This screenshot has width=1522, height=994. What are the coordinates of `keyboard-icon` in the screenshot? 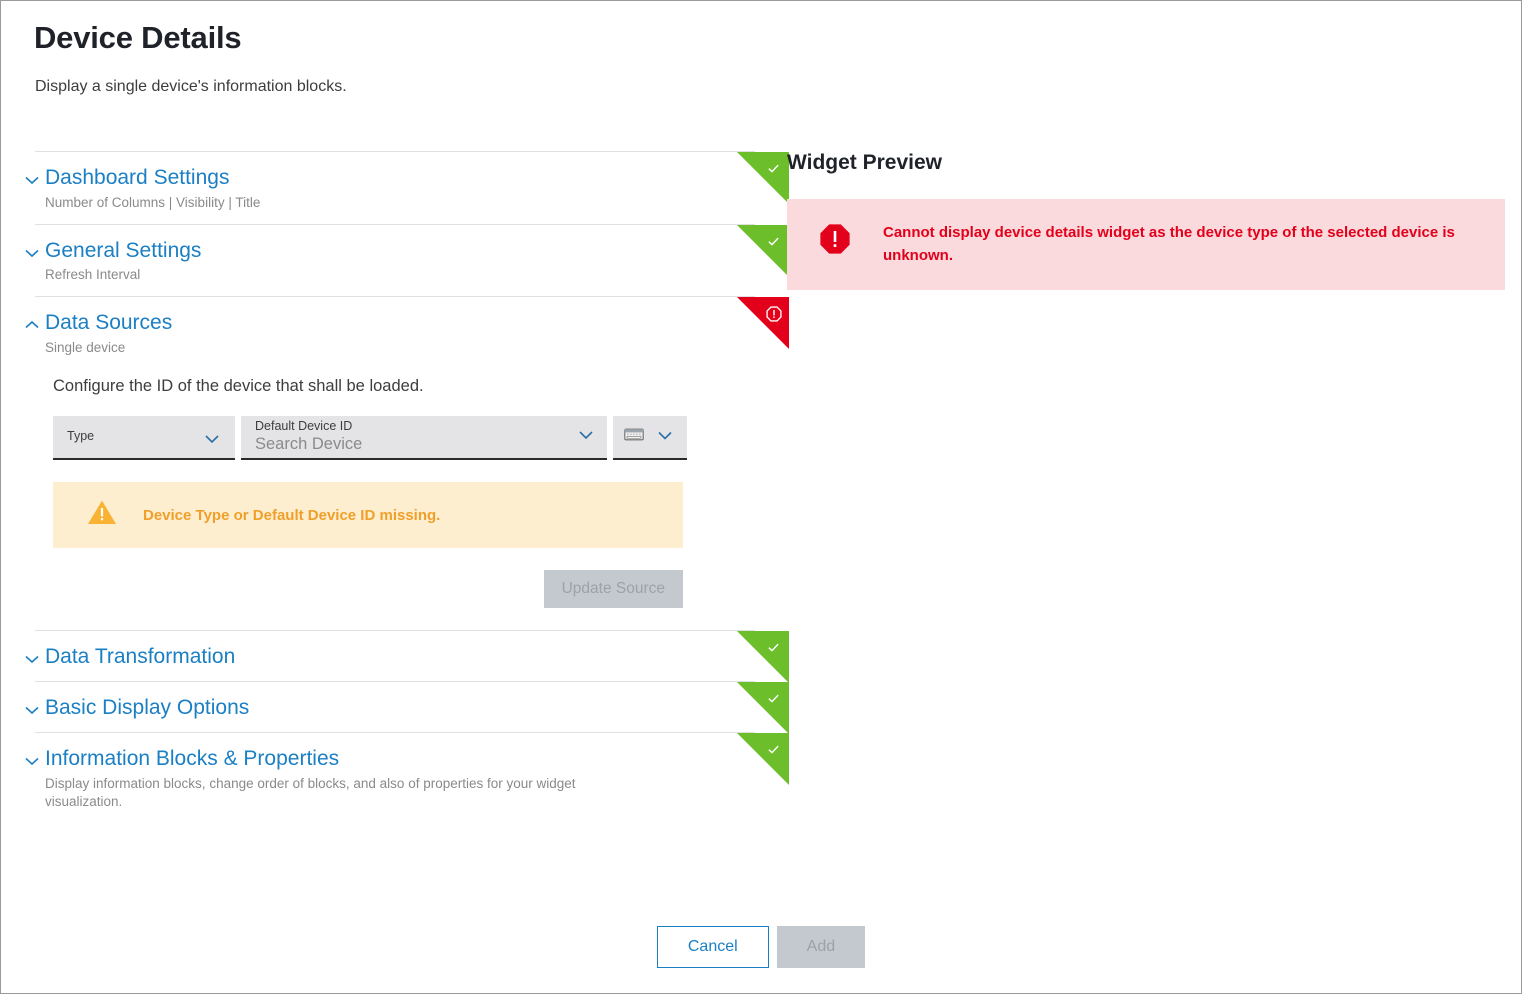 It's located at (634, 437).